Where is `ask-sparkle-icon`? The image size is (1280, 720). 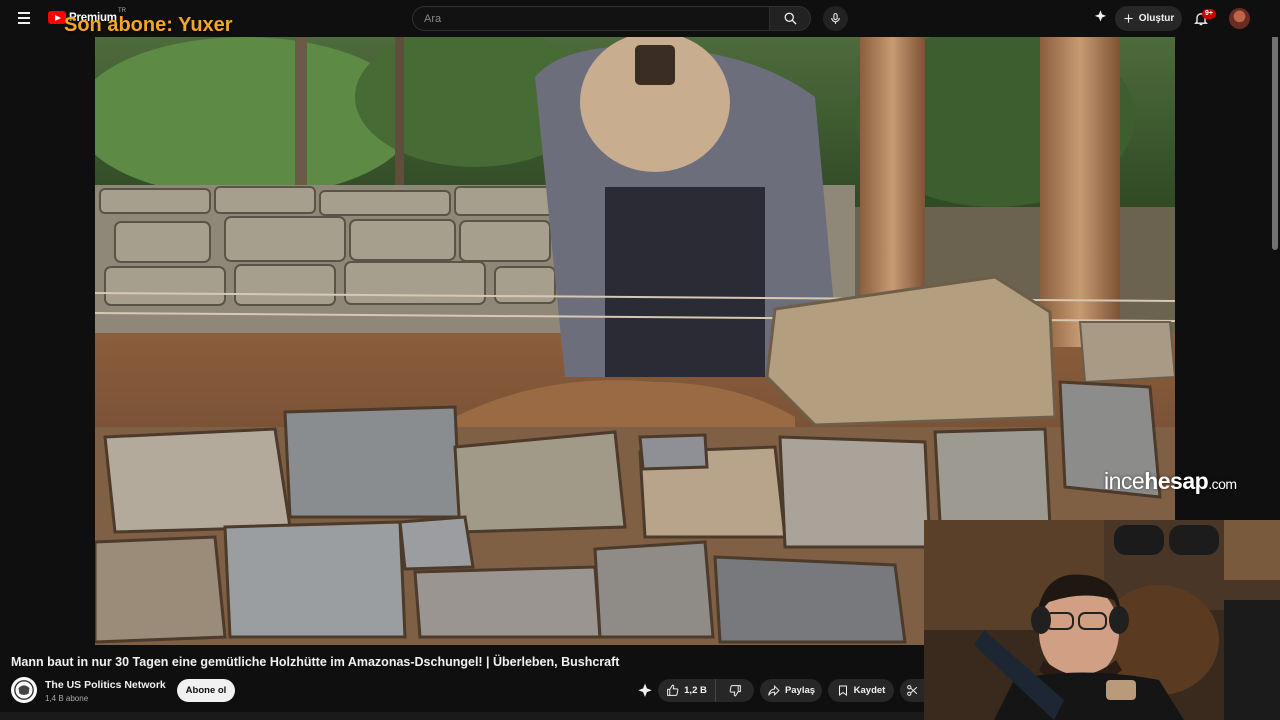 ask-sparkle-icon is located at coordinates (645, 691).